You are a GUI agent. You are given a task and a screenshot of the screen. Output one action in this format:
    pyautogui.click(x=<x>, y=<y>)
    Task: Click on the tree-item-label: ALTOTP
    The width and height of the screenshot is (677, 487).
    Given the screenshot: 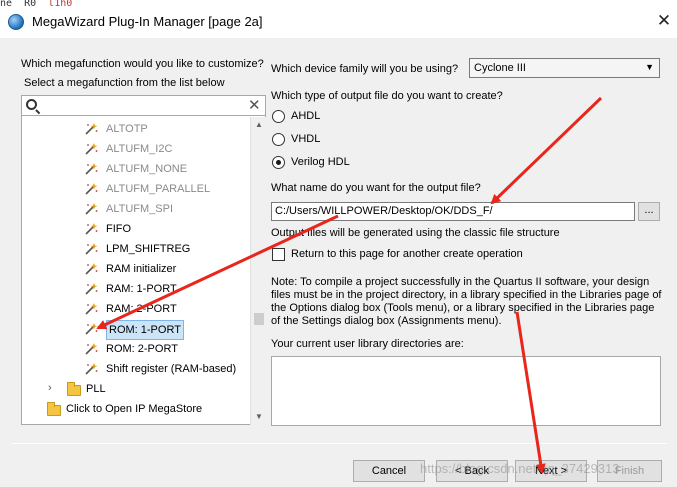 What is the action you would take?
    pyautogui.click(x=127, y=129)
    